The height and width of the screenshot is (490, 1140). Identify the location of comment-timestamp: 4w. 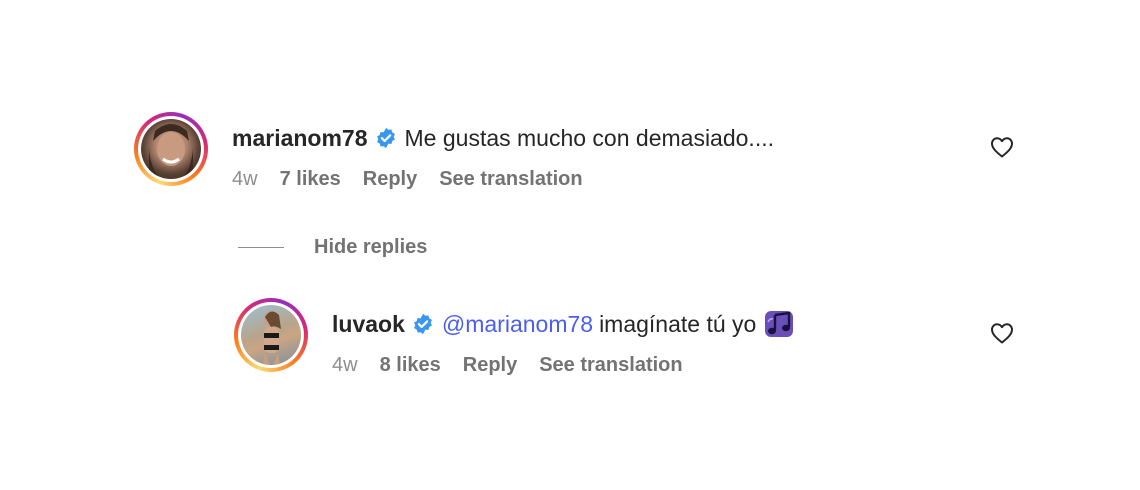
(245, 179).